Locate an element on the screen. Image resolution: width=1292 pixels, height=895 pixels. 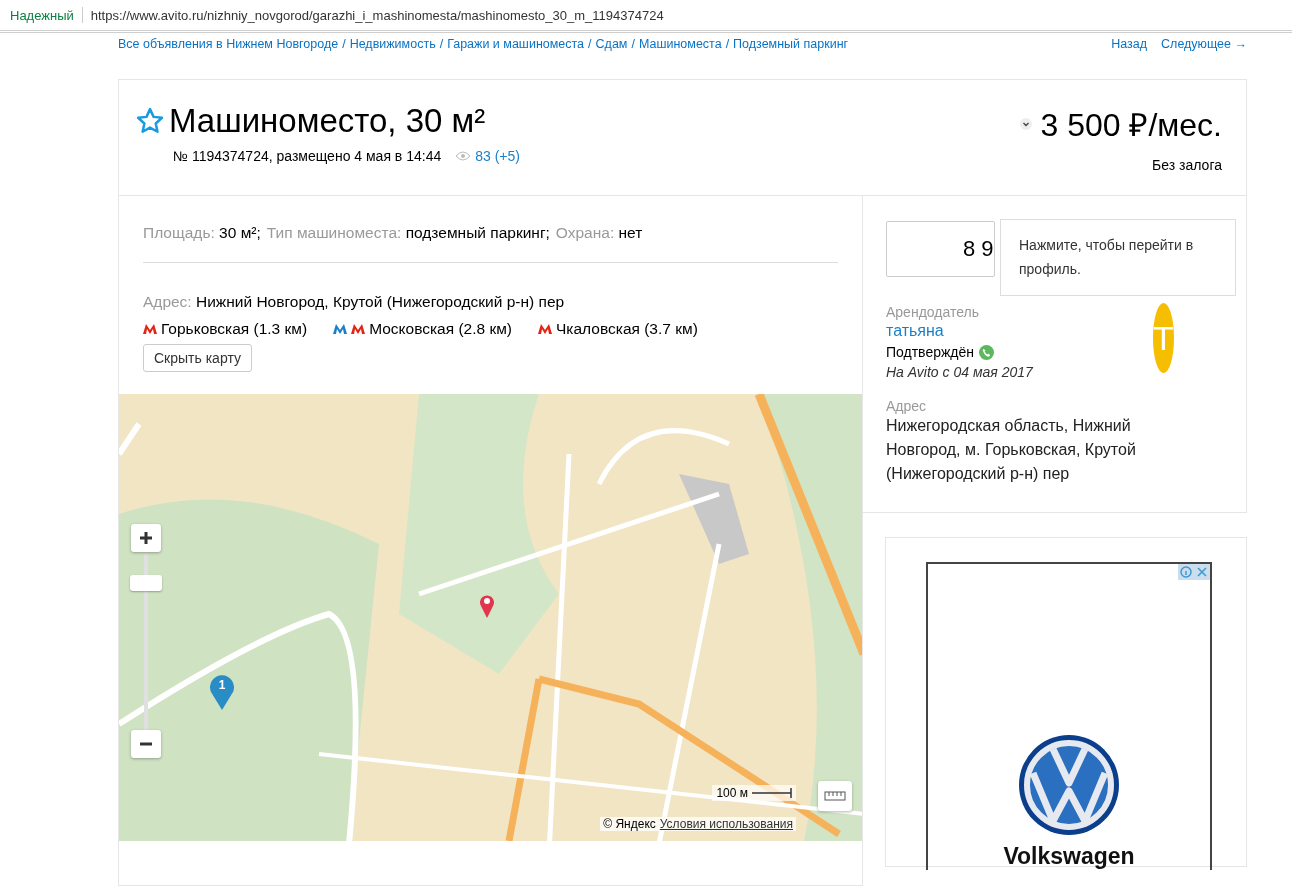
terms-link: Условия использования is located at coordinates (726, 824).